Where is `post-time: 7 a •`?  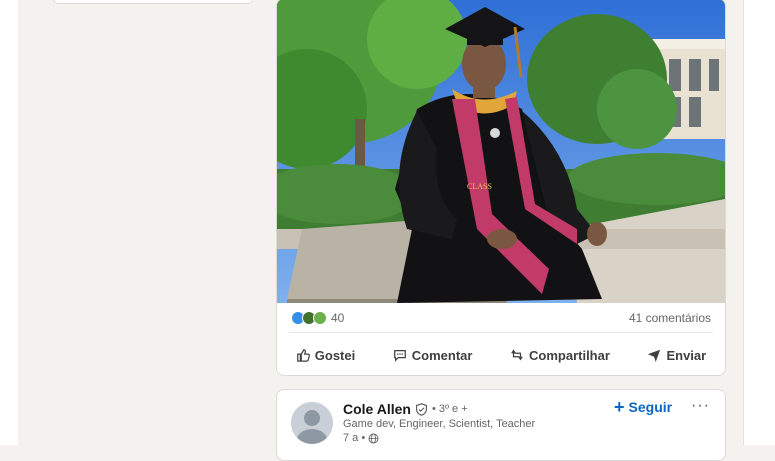
post-time: 7 a • is located at coordinates (354, 438).